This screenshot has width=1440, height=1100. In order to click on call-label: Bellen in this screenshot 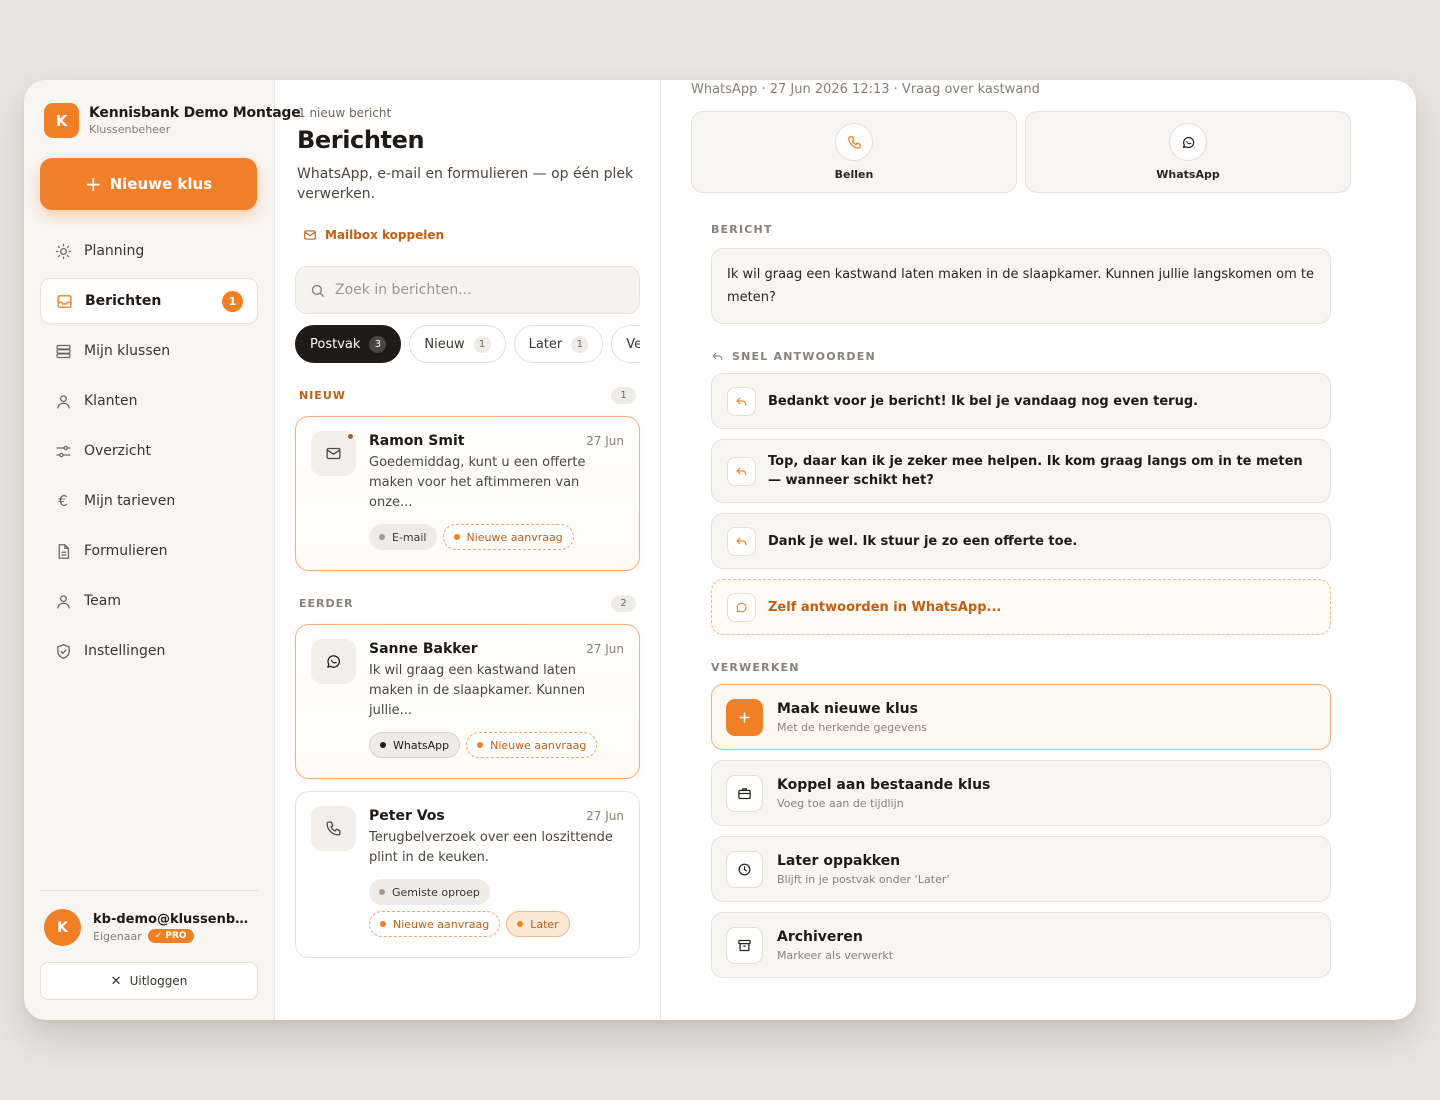, I will do `click(854, 174)`.